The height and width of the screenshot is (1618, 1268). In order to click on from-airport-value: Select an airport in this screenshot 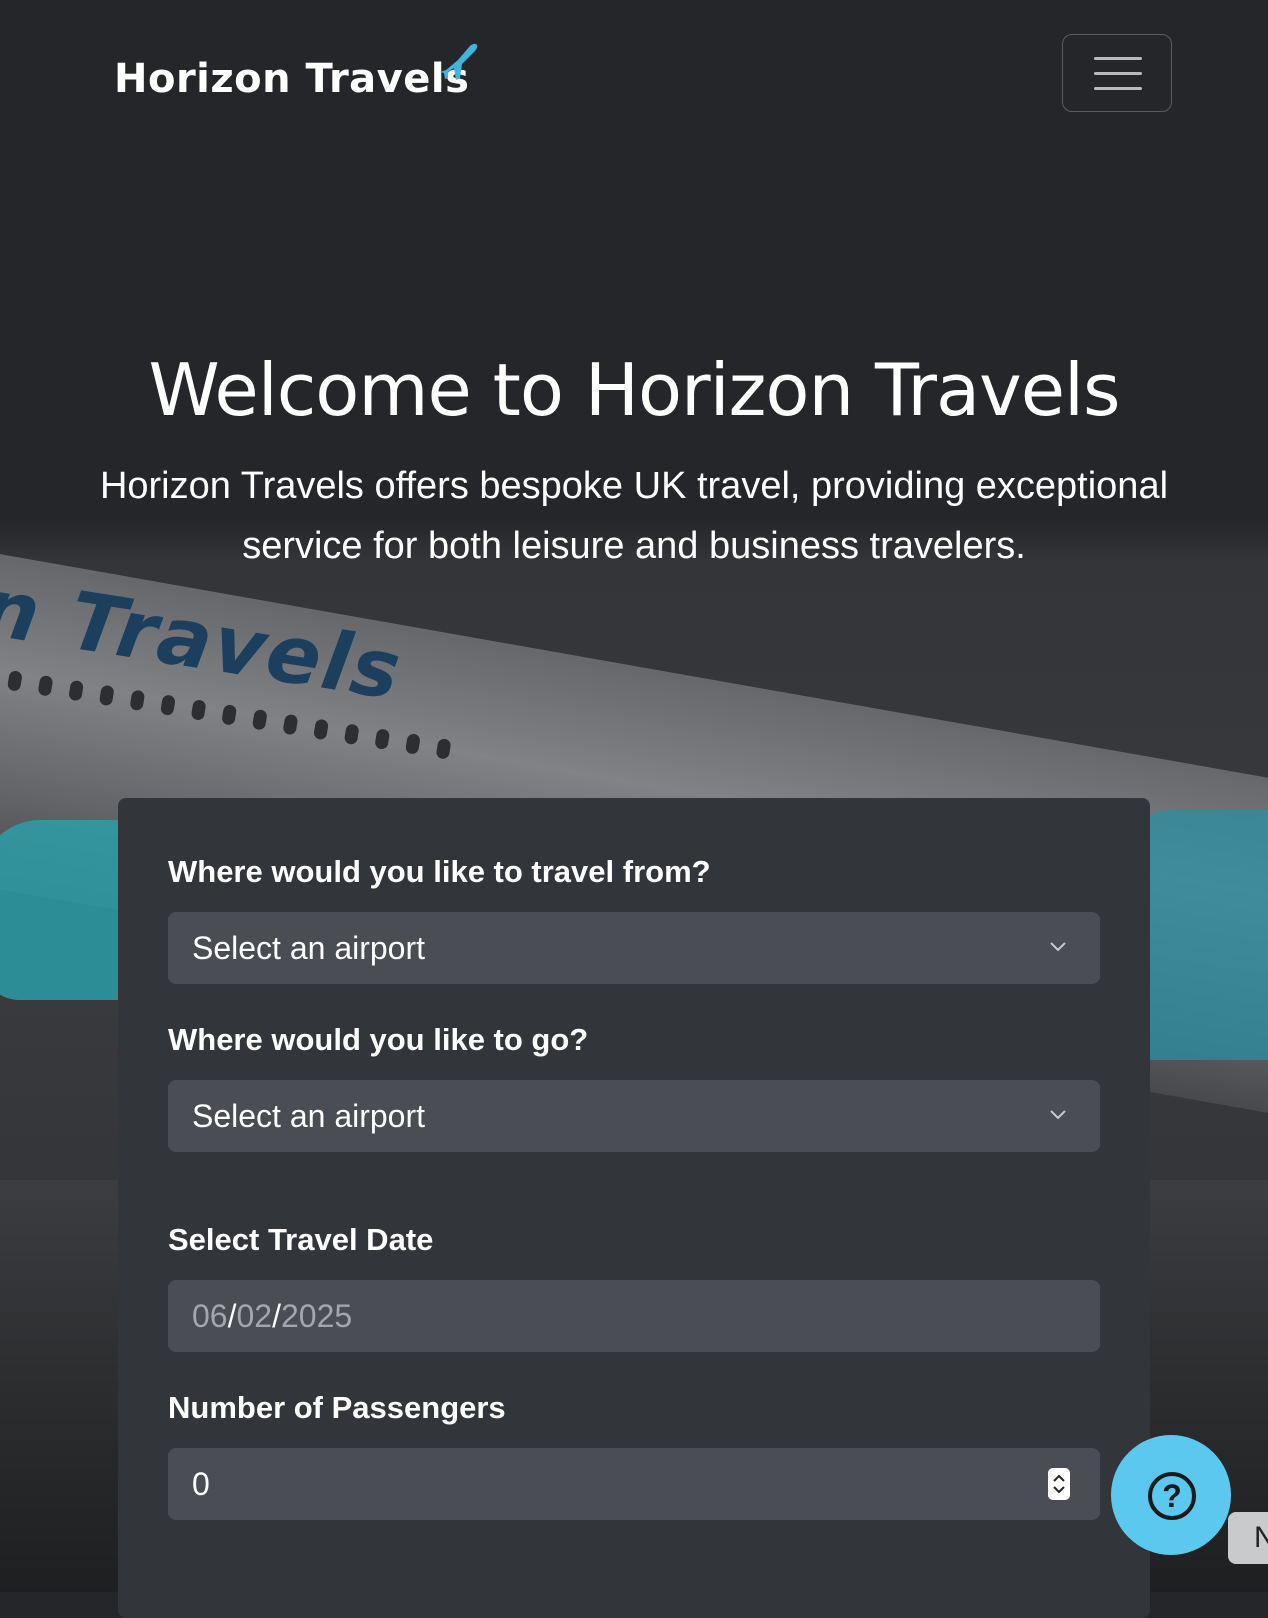, I will do `click(309, 948)`.